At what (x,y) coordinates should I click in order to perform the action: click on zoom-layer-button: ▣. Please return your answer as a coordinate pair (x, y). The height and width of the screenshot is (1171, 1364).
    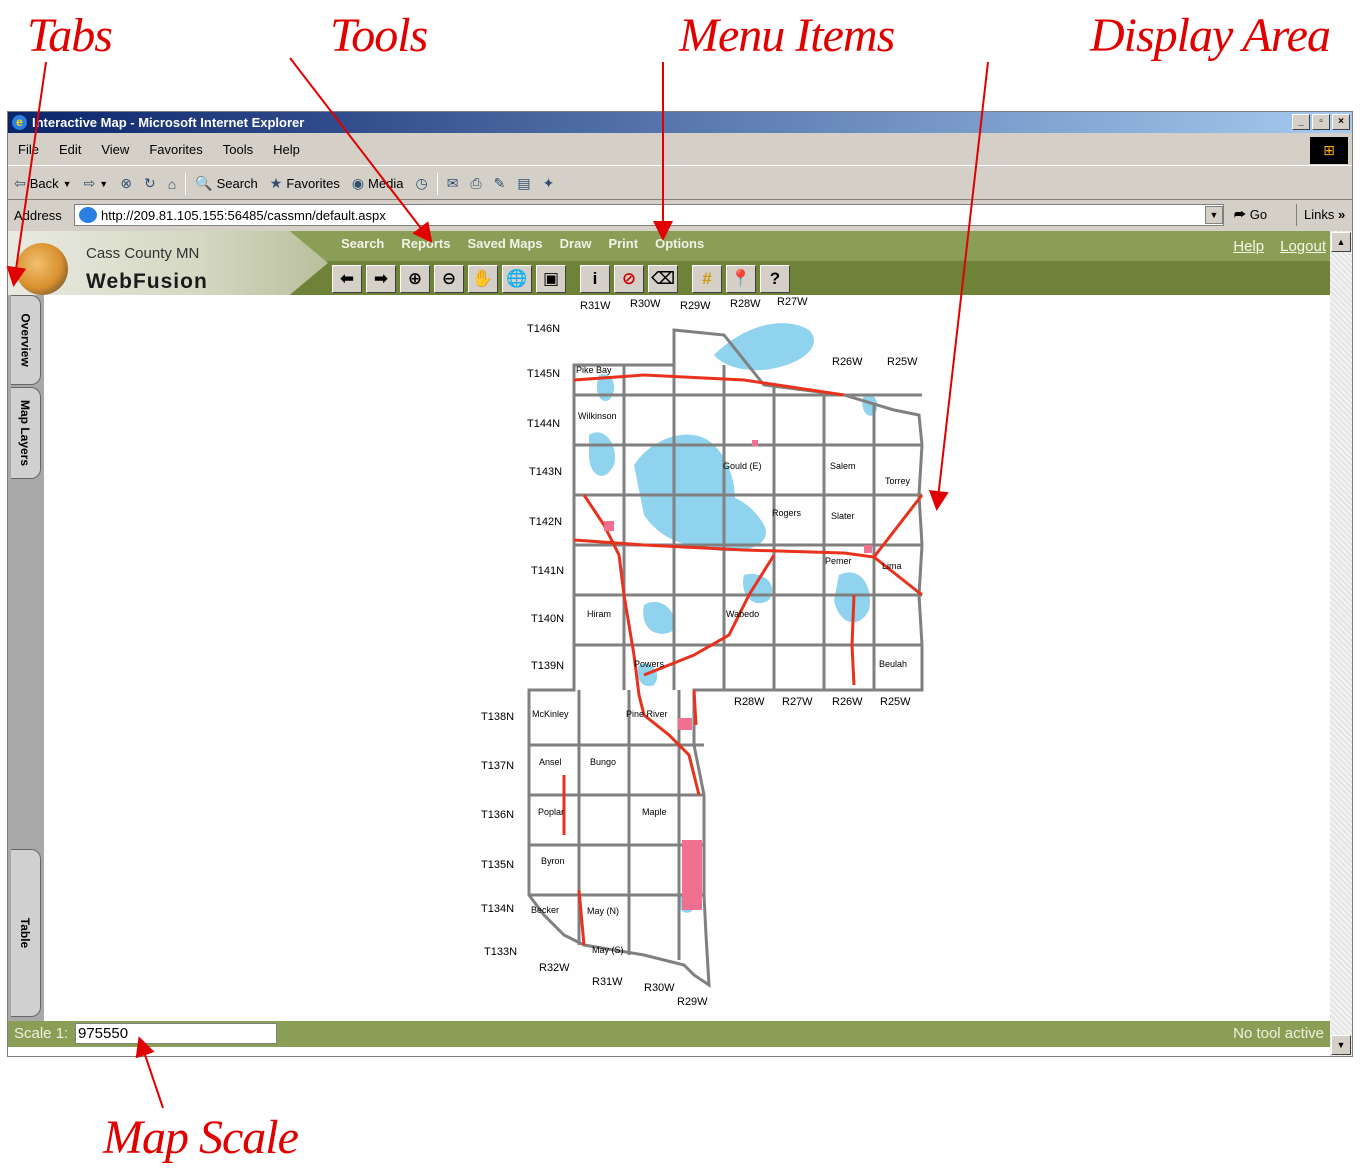
    Looking at the image, I should click on (551, 279).